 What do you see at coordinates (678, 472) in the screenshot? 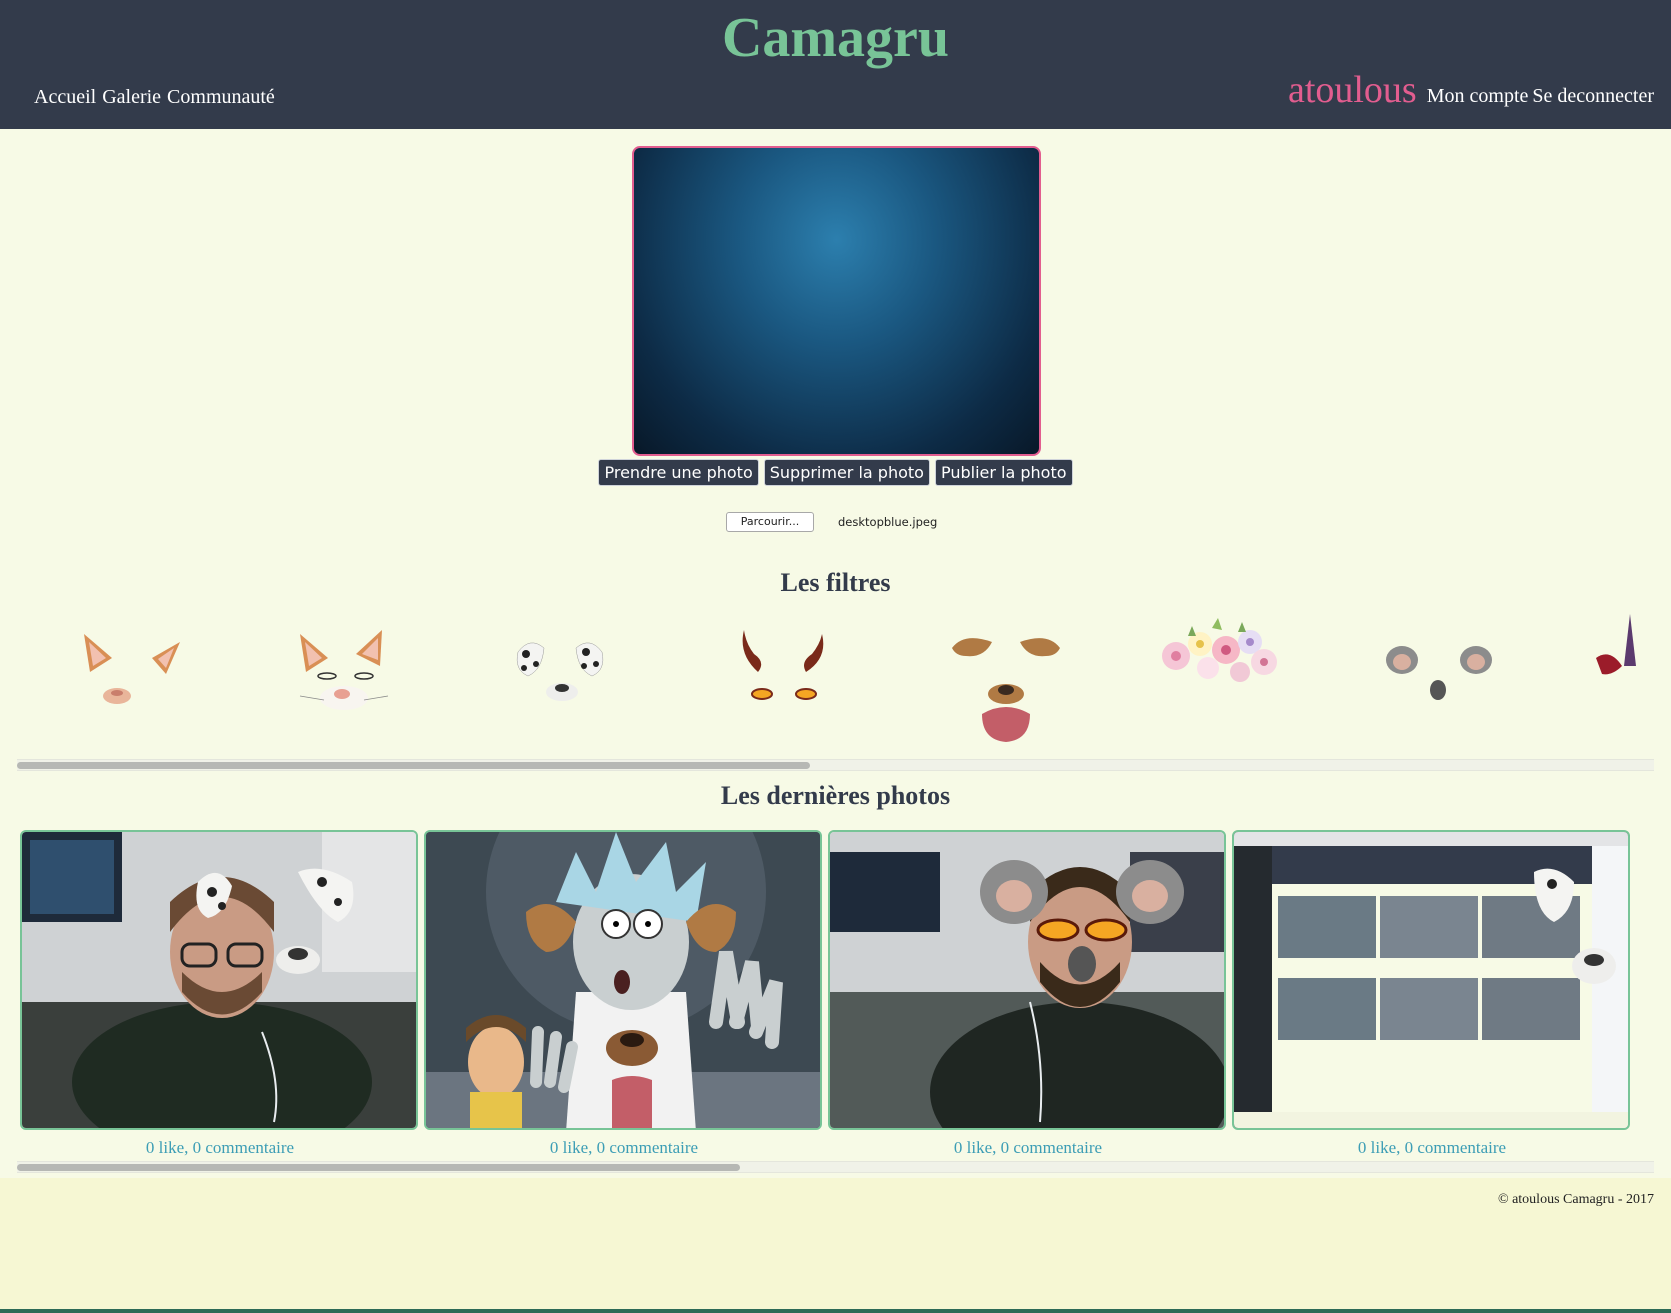
I see `take-photo-button: Prendre une photo` at bounding box center [678, 472].